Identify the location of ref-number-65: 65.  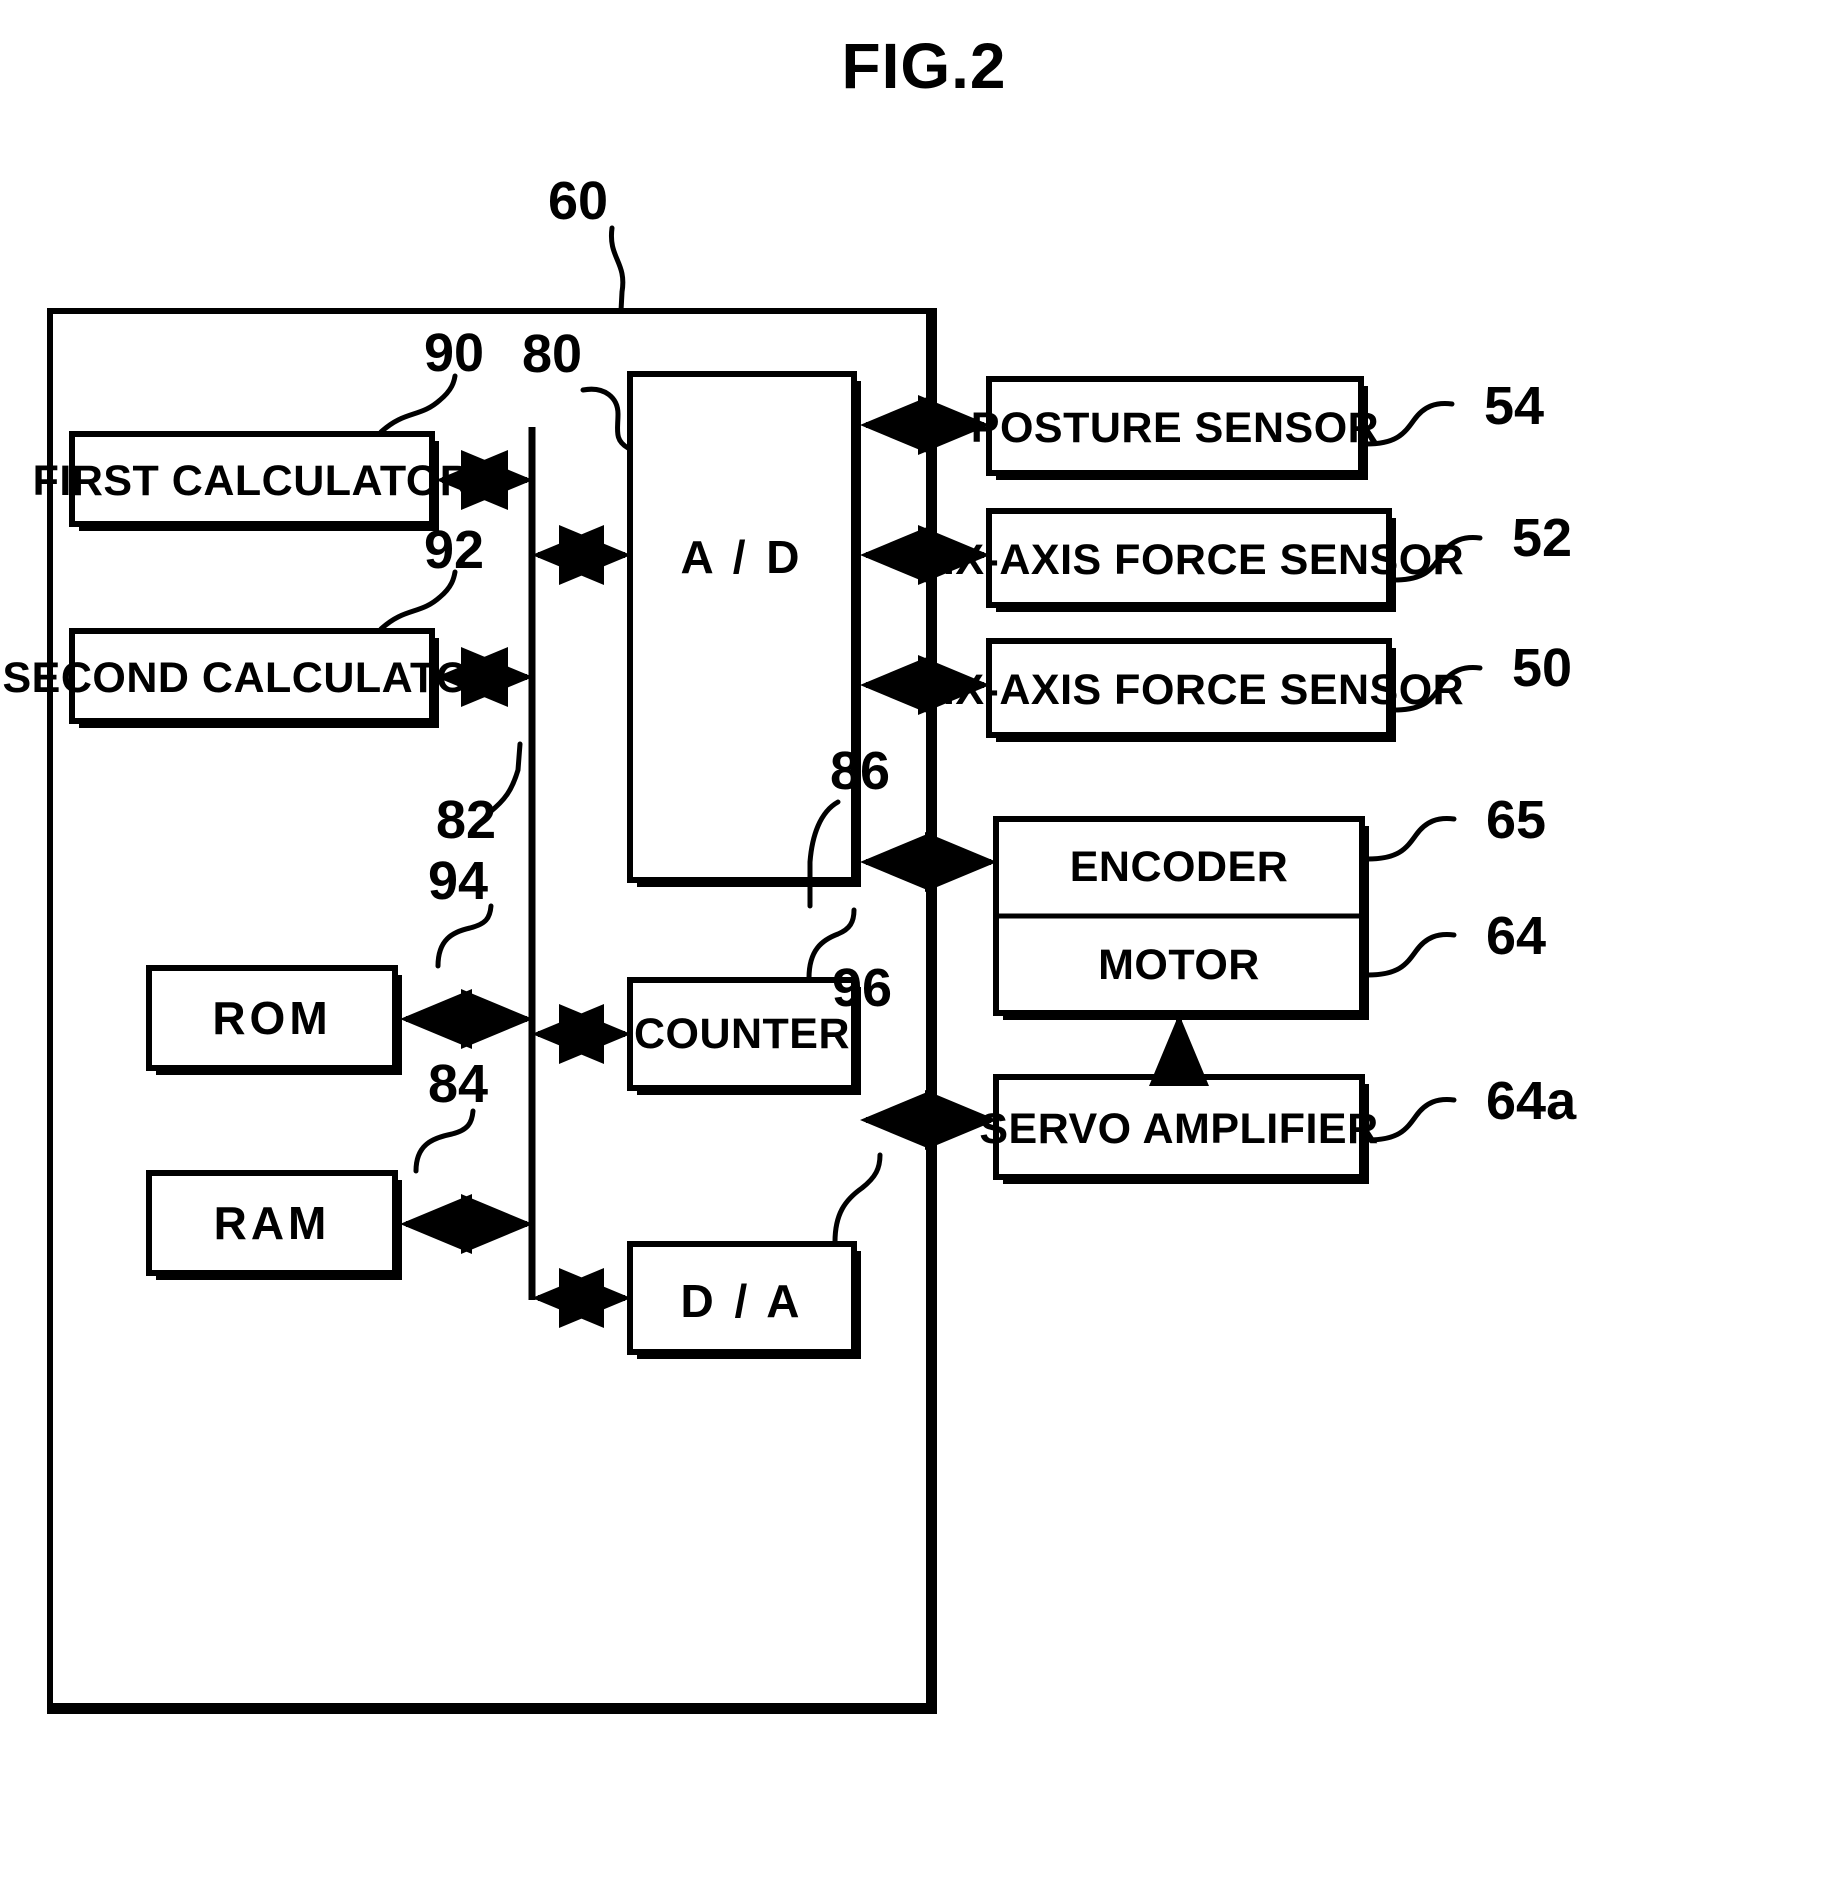
(1516, 820).